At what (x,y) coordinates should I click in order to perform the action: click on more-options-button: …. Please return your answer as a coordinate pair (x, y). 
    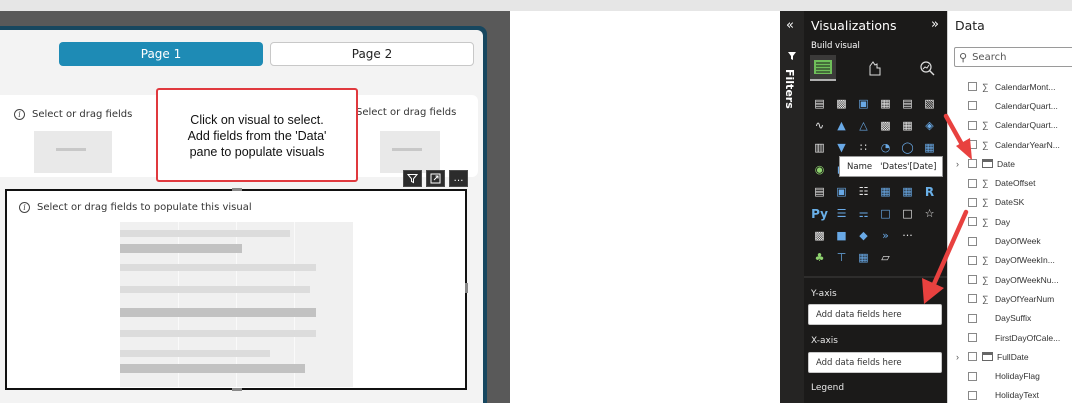
    Looking at the image, I should click on (458, 178).